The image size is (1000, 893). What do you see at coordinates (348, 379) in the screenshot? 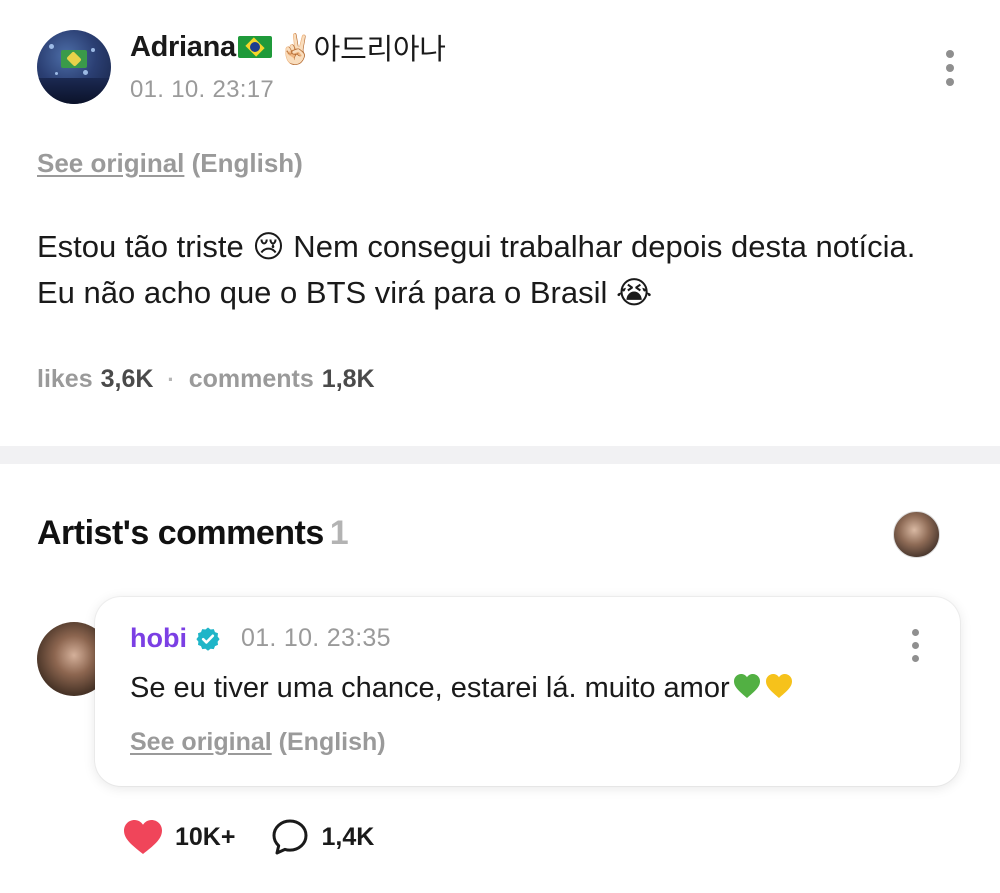
I see `comments-count: 1,8K` at bounding box center [348, 379].